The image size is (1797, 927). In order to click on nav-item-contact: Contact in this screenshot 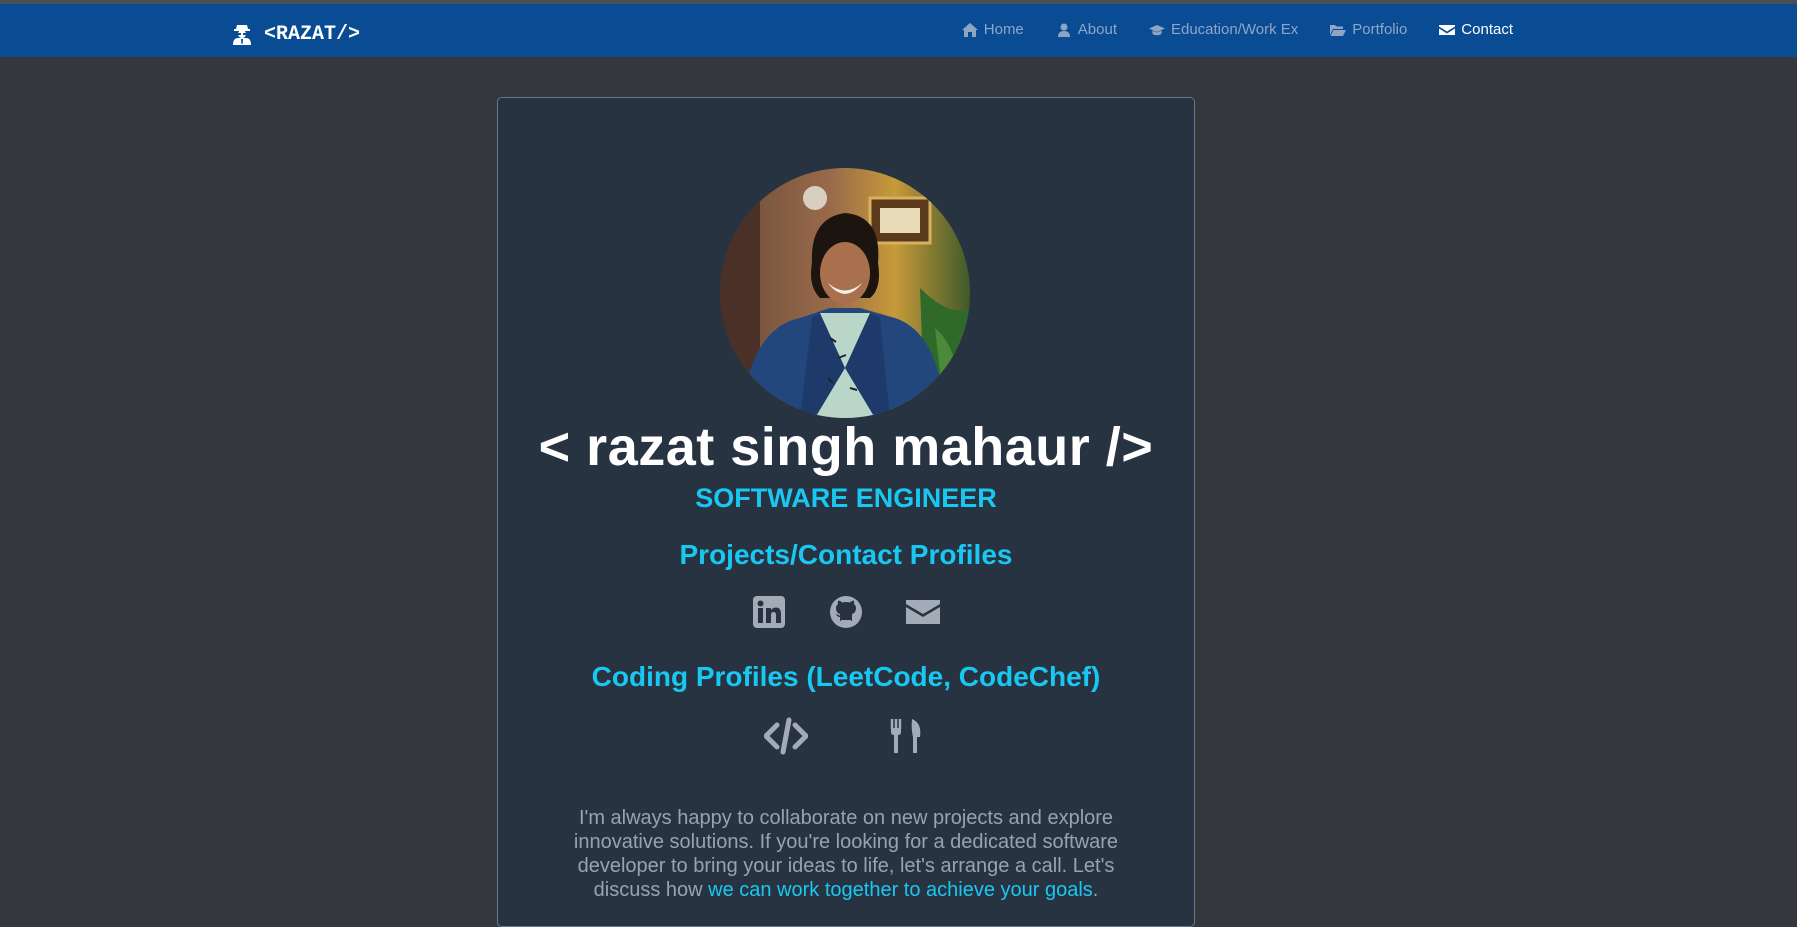, I will do `click(1476, 29)`.